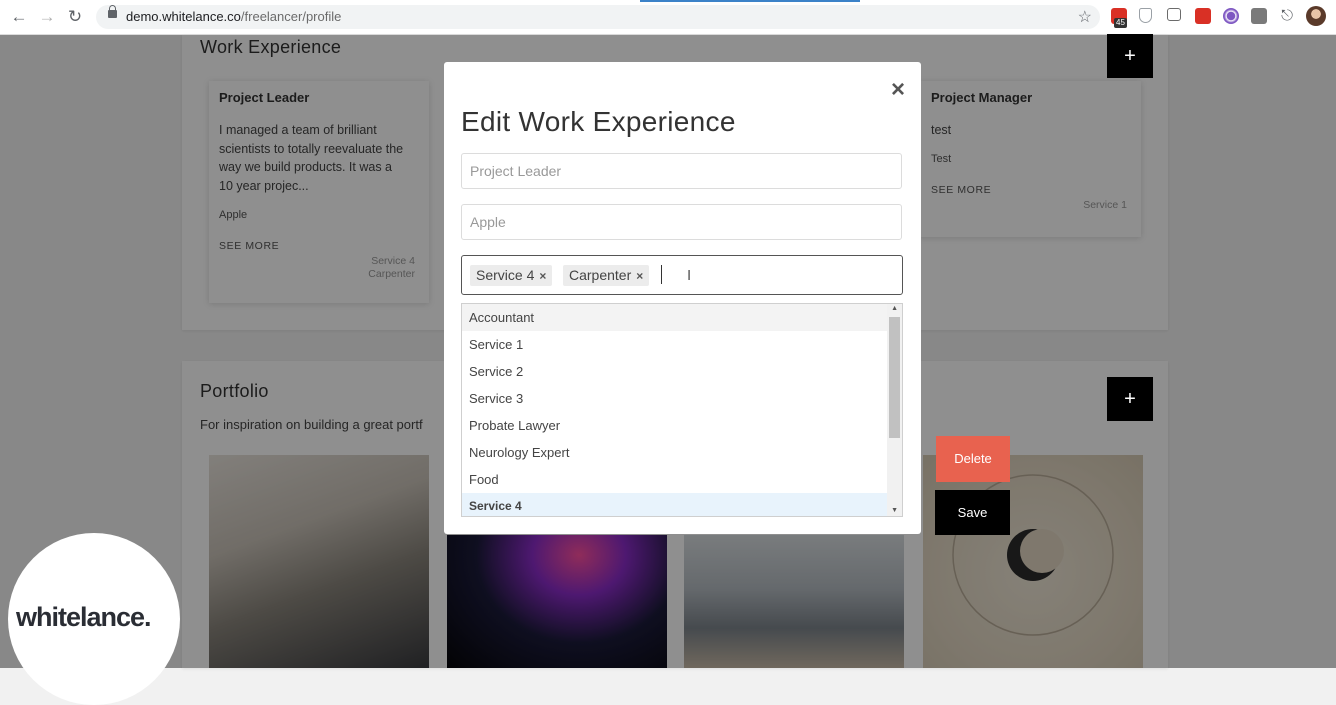 This screenshot has height=705, width=1336. Describe the element at coordinates (675, 371) in the screenshot. I see `dropdown-option: Service 2` at that location.